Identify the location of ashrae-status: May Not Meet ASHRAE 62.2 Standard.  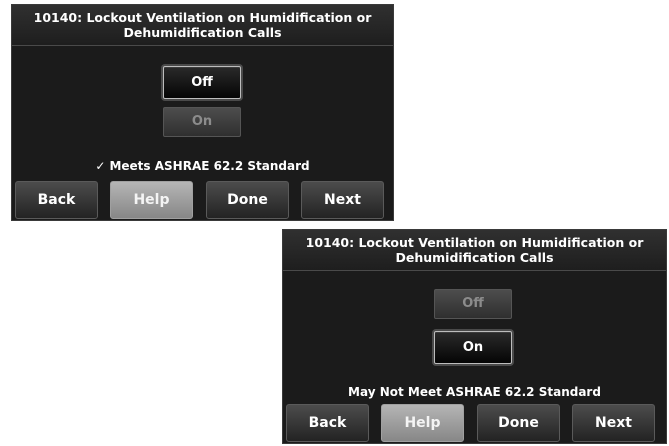
(474, 392).